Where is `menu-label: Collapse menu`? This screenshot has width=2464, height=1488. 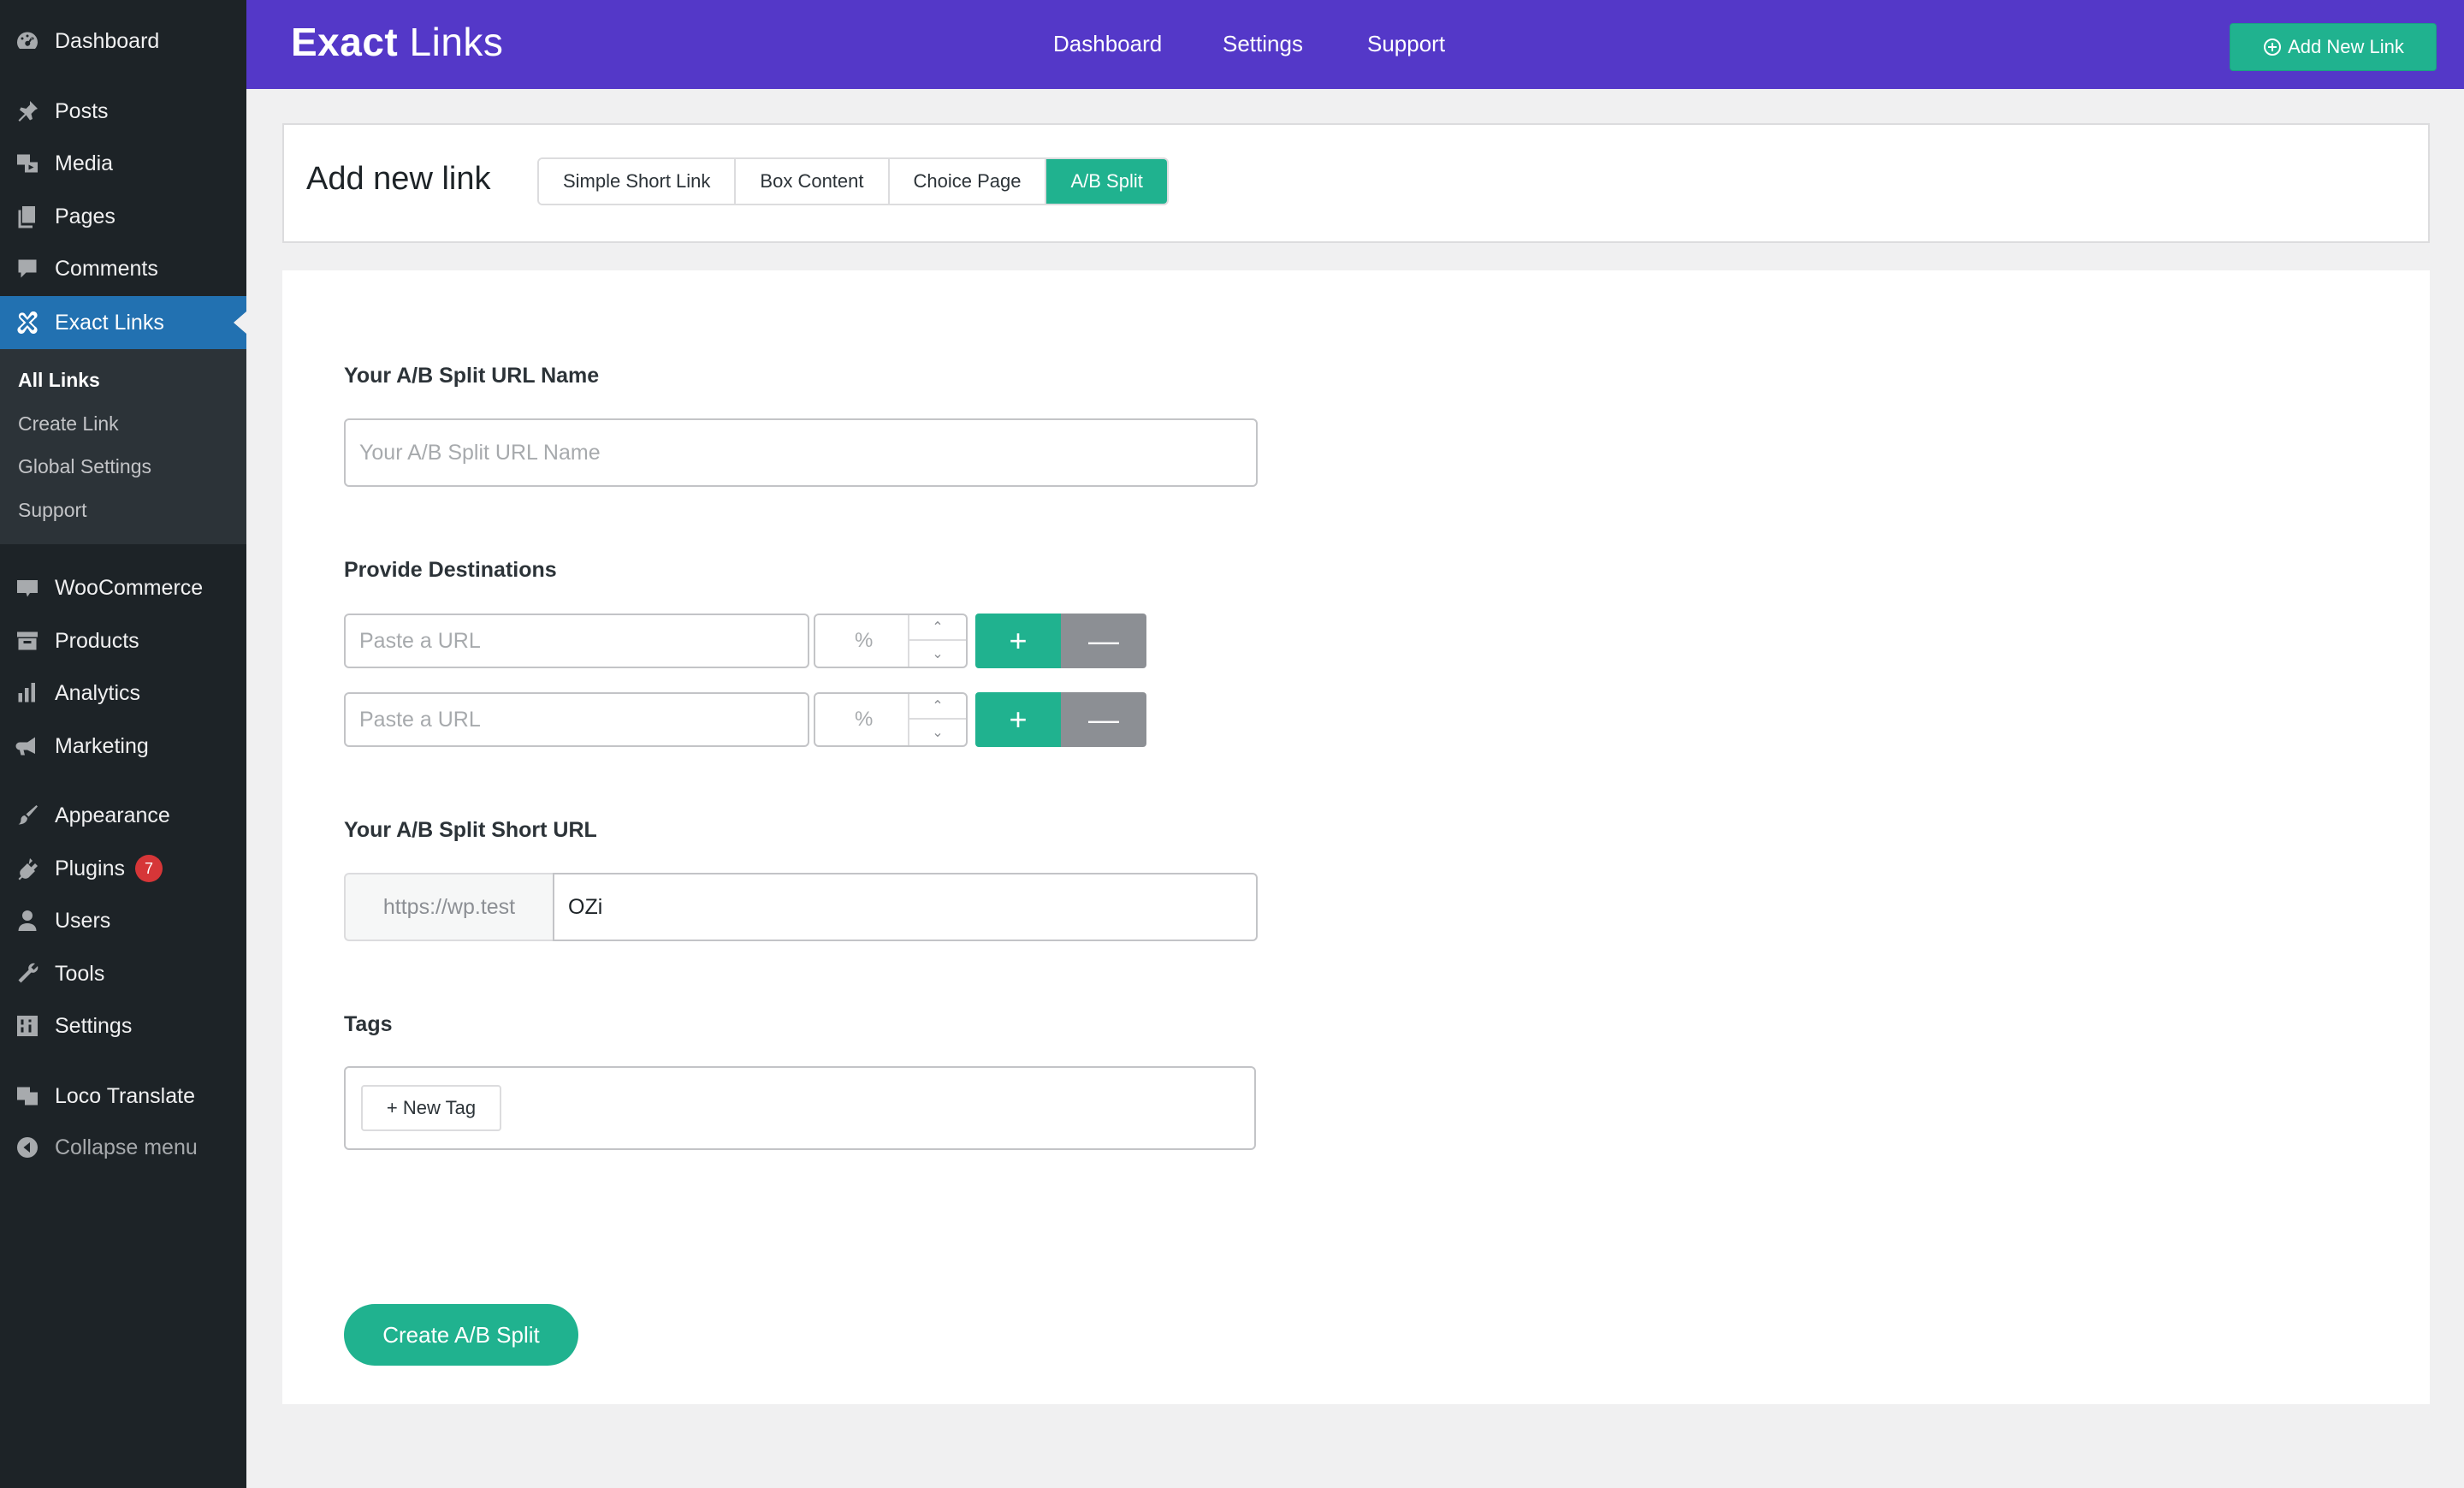
menu-label: Collapse menu is located at coordinates (126, 1147).